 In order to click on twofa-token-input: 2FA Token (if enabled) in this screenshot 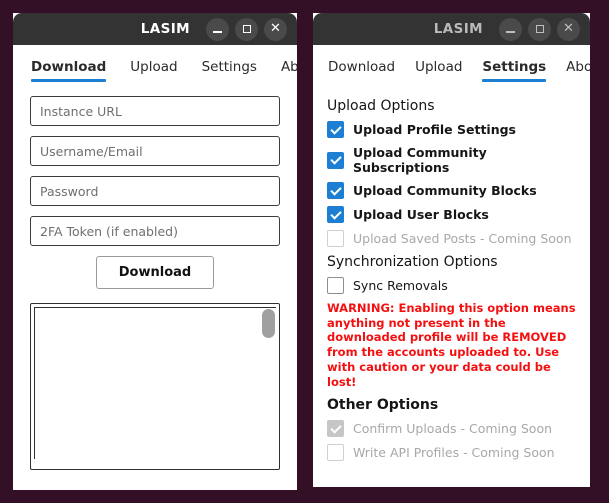, I will do `click(155, 231)`.